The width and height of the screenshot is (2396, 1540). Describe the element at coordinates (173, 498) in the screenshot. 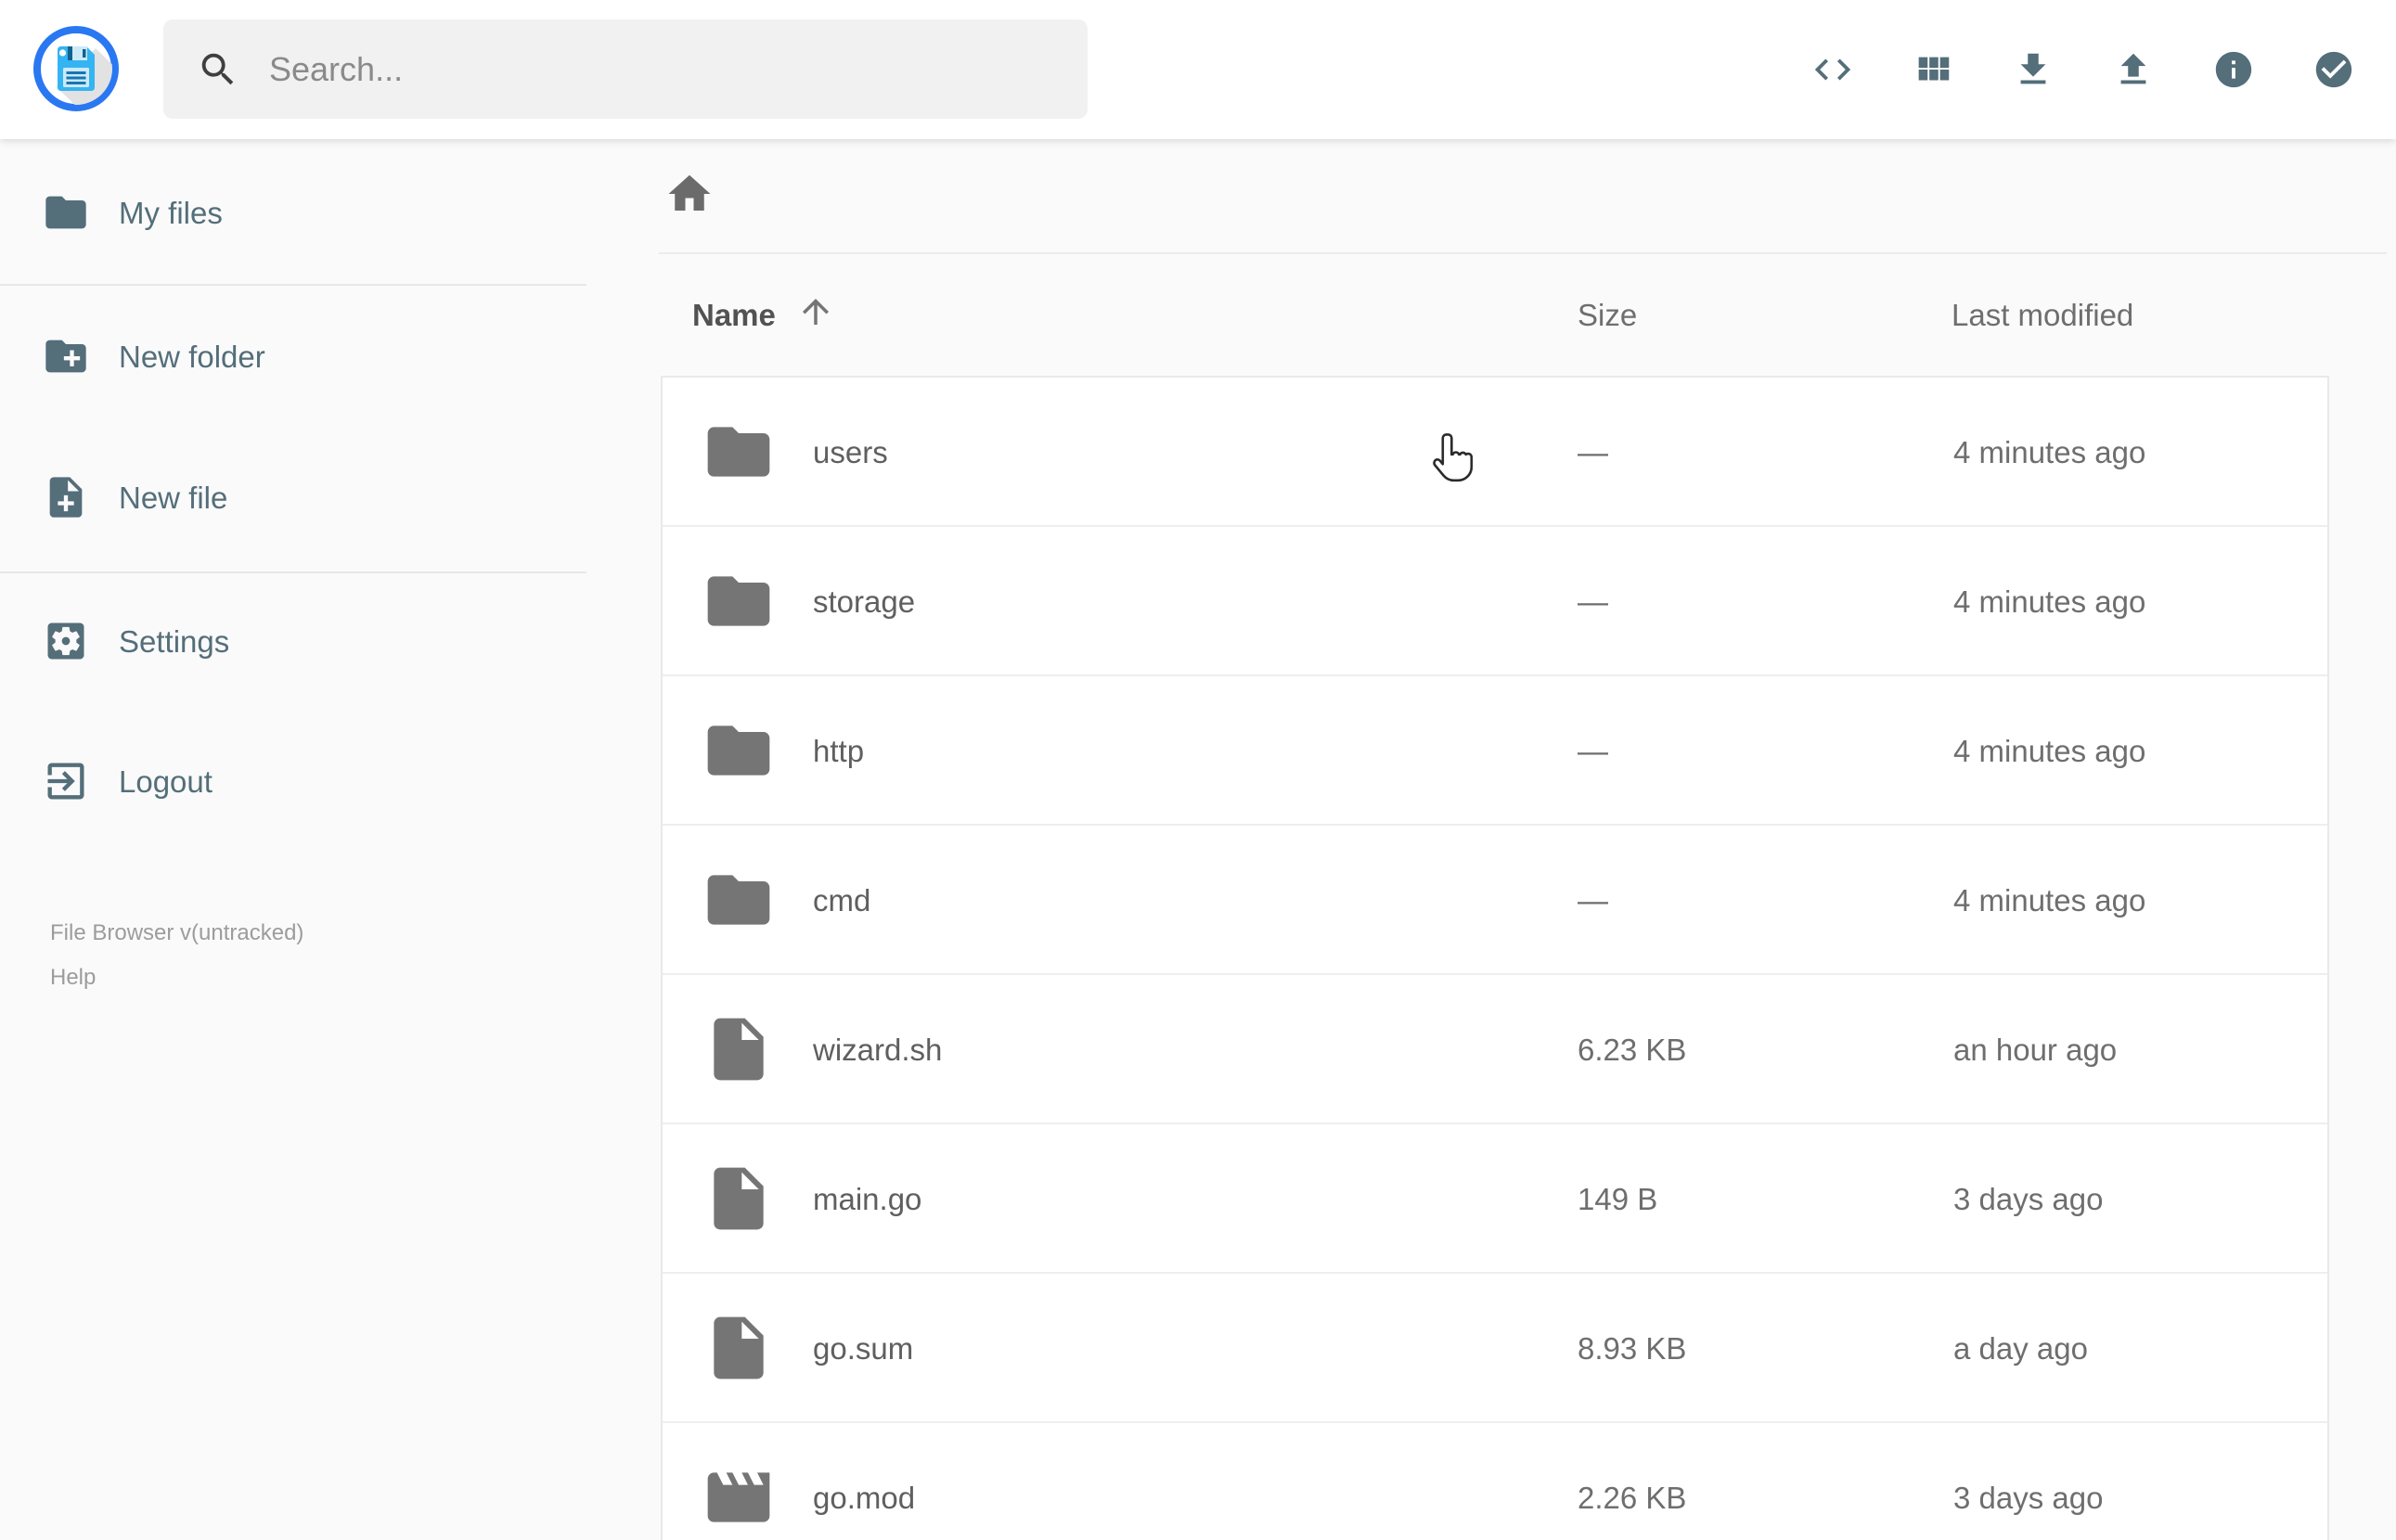

I see `sidebar-item-label: New file` at that location.